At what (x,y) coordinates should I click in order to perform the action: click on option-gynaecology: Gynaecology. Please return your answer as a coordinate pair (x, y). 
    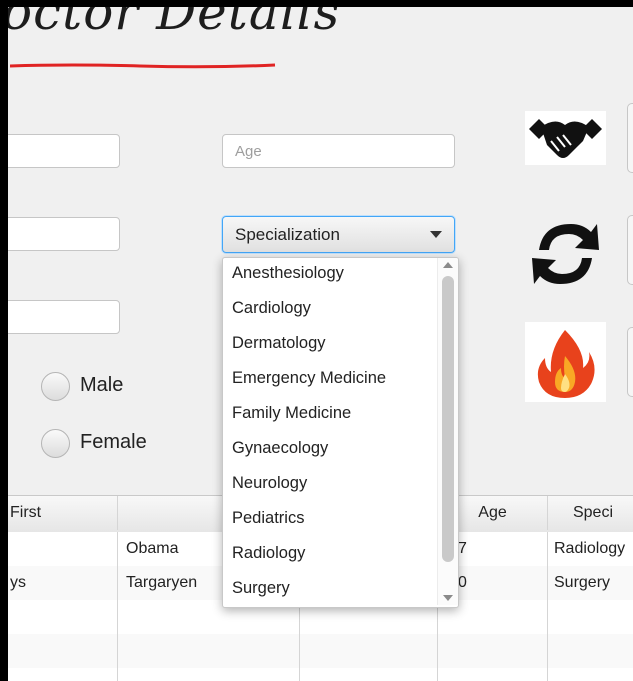
    Looking at the image, I should click on (328, 450).